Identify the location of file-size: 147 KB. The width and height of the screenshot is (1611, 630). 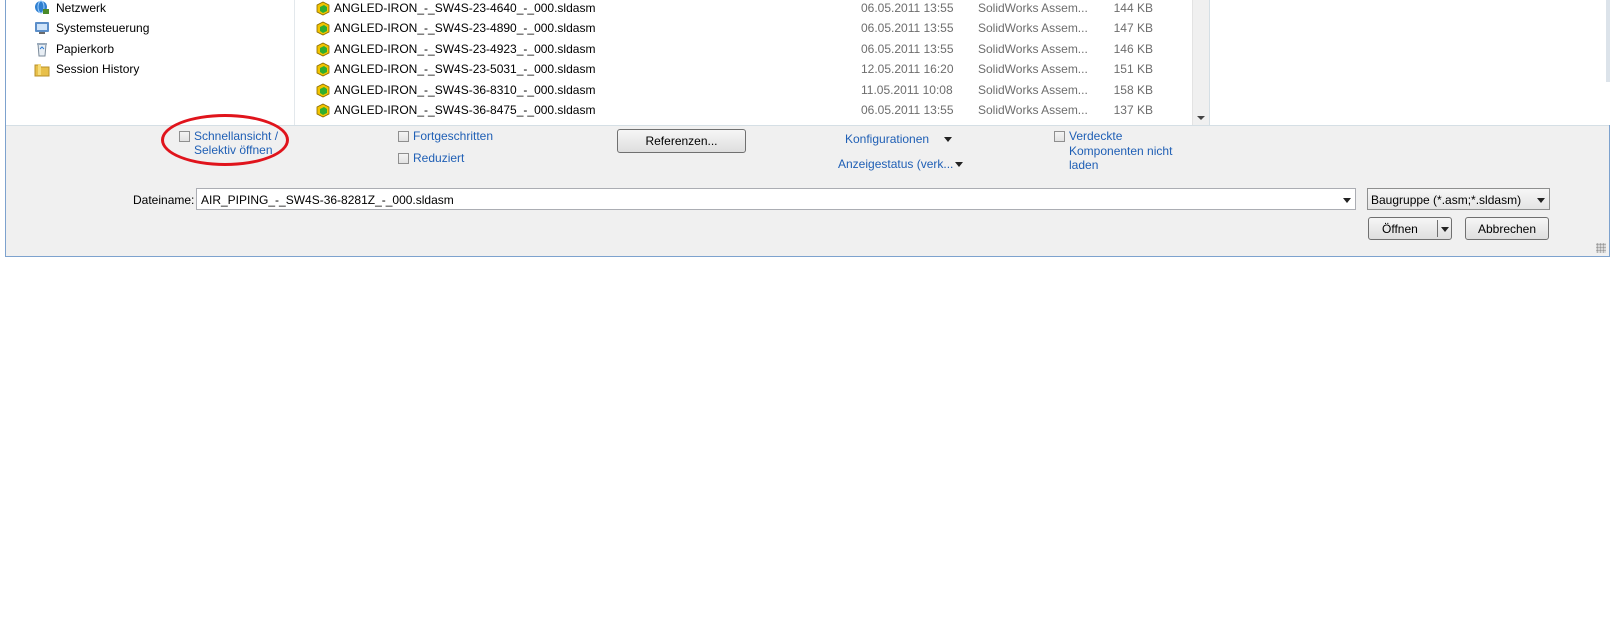
(1133, 28).